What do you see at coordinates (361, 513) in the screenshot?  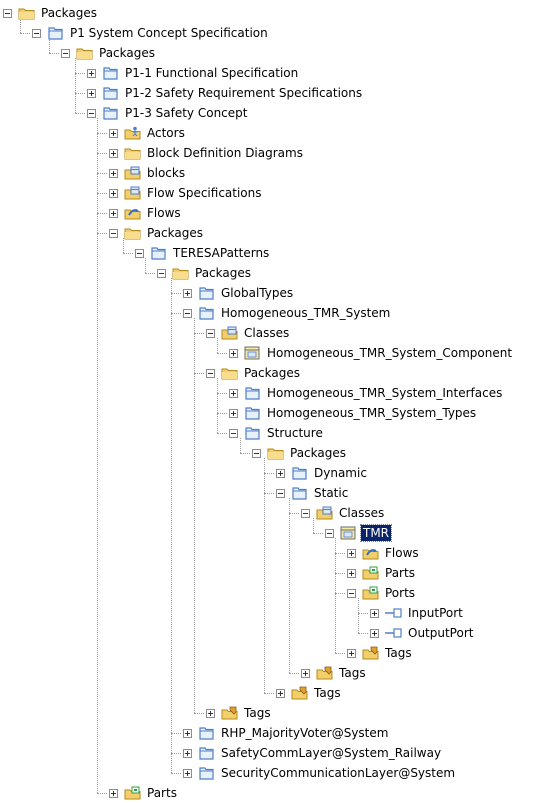 I see `tree-item-label: Classes` at bounding box center [361, 513].